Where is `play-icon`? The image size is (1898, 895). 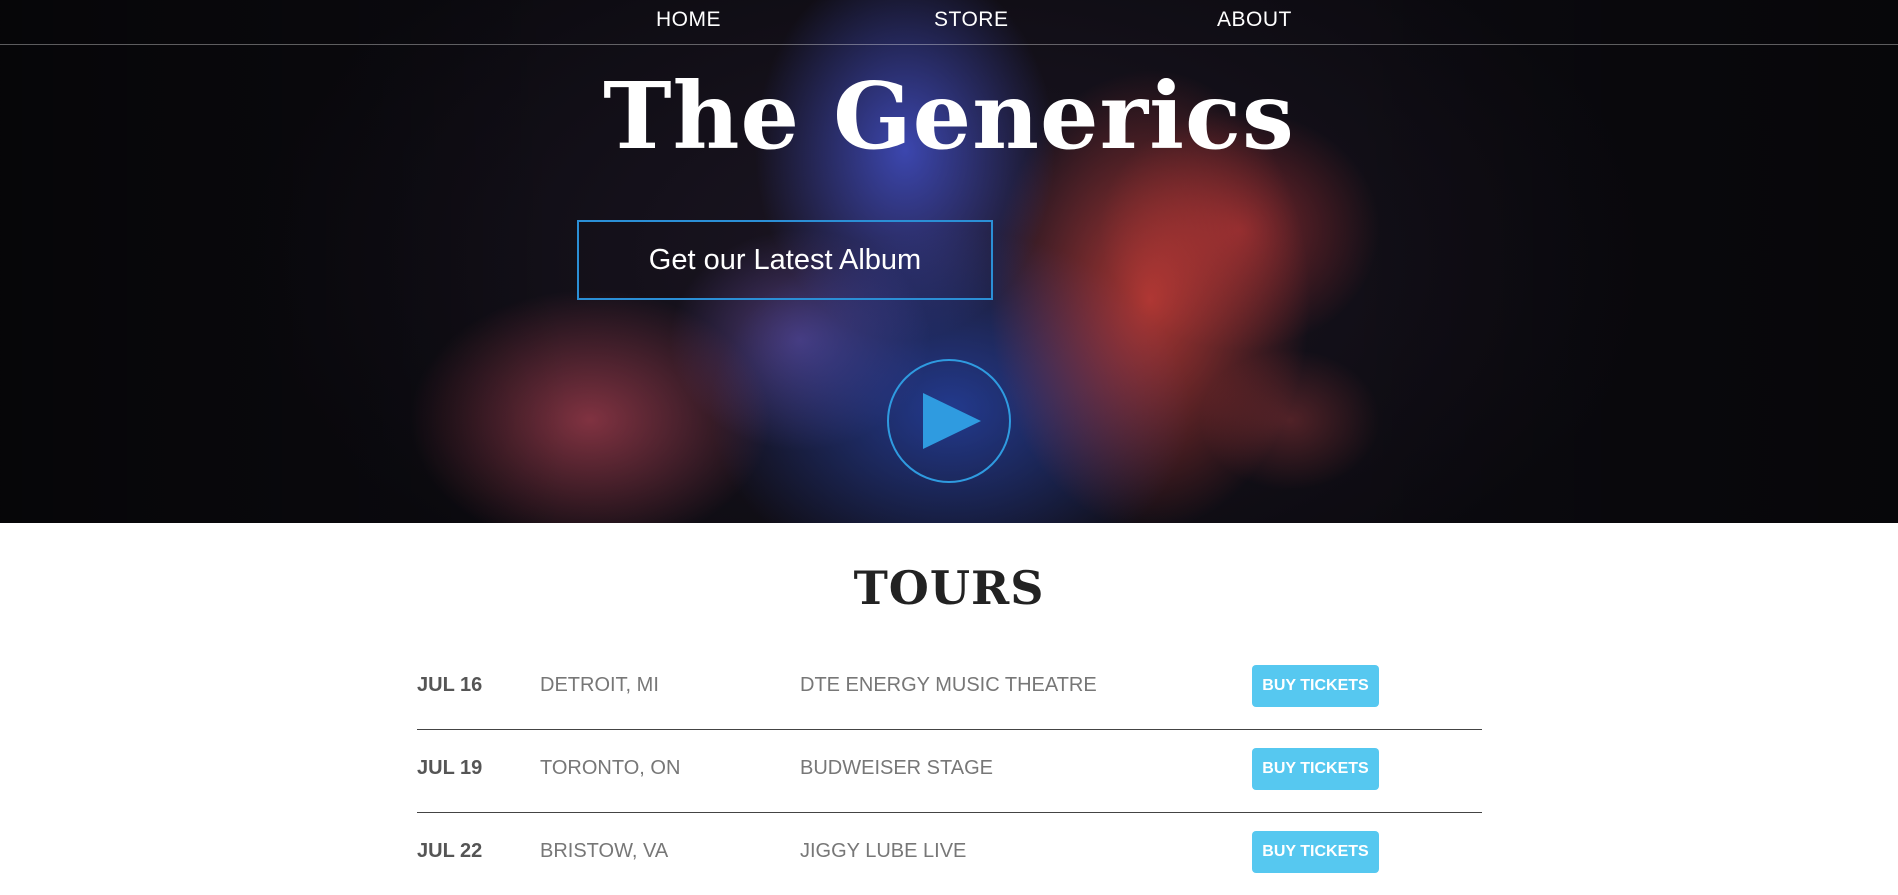
play-icon is located at coordinates (952, 421).